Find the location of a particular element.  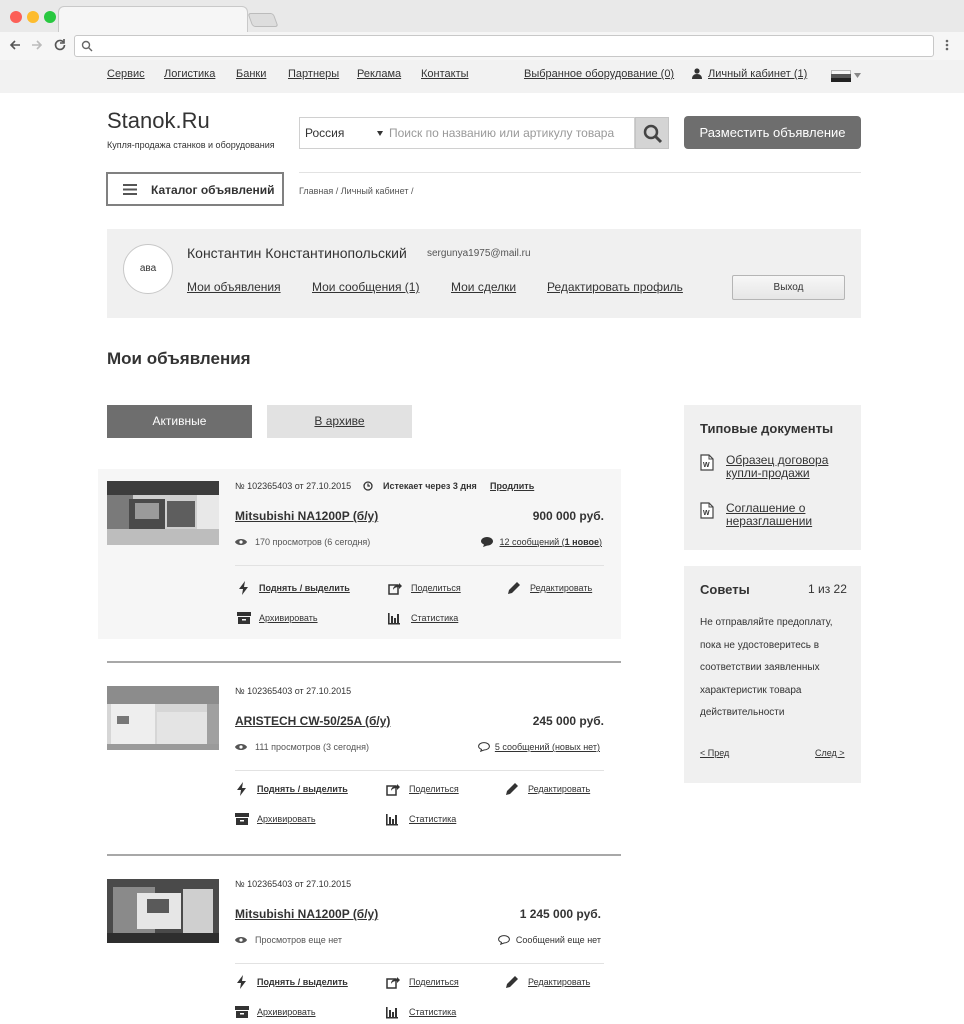

close-window-icon is located at coordinates (16, 17).